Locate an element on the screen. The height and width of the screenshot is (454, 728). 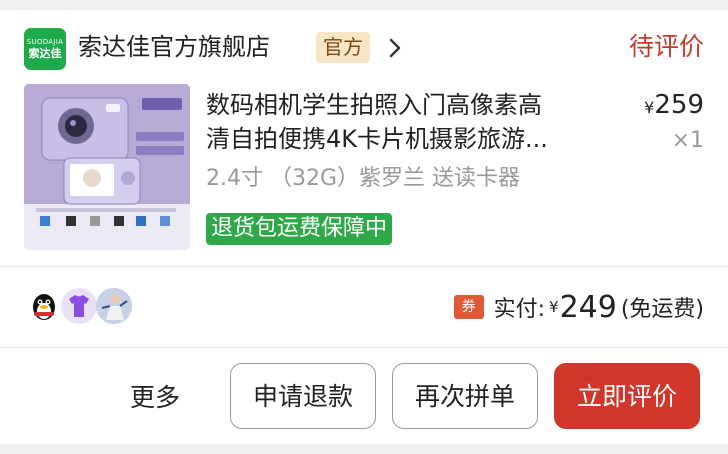
unit-price: ¥259 is located at coordinates (674, 106).